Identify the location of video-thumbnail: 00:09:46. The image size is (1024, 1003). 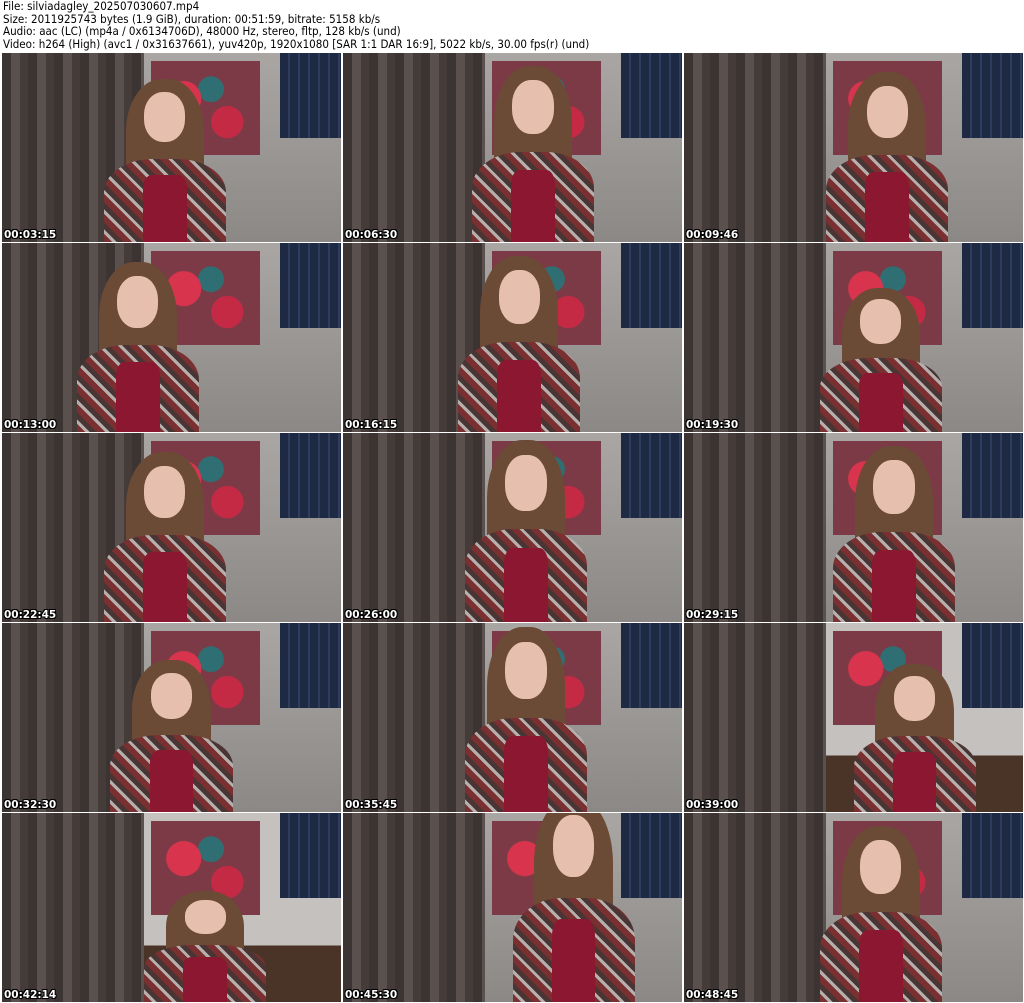
(853, 147).